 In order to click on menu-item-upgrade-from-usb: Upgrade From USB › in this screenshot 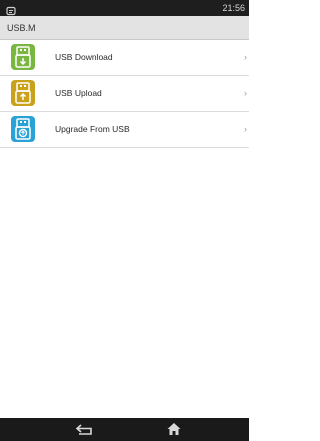, I will do `click(124, 130)`.